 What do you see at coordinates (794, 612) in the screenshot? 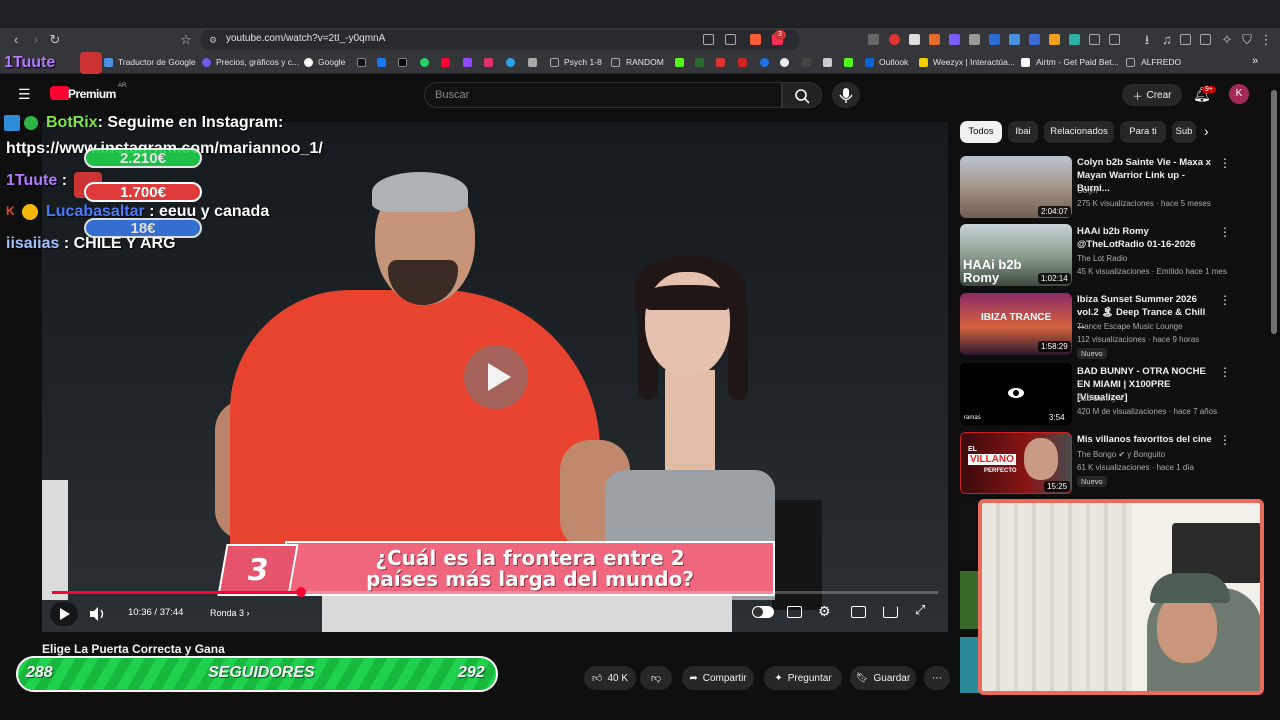
I see `subtitles-icon` at bounding box center [794, 612].